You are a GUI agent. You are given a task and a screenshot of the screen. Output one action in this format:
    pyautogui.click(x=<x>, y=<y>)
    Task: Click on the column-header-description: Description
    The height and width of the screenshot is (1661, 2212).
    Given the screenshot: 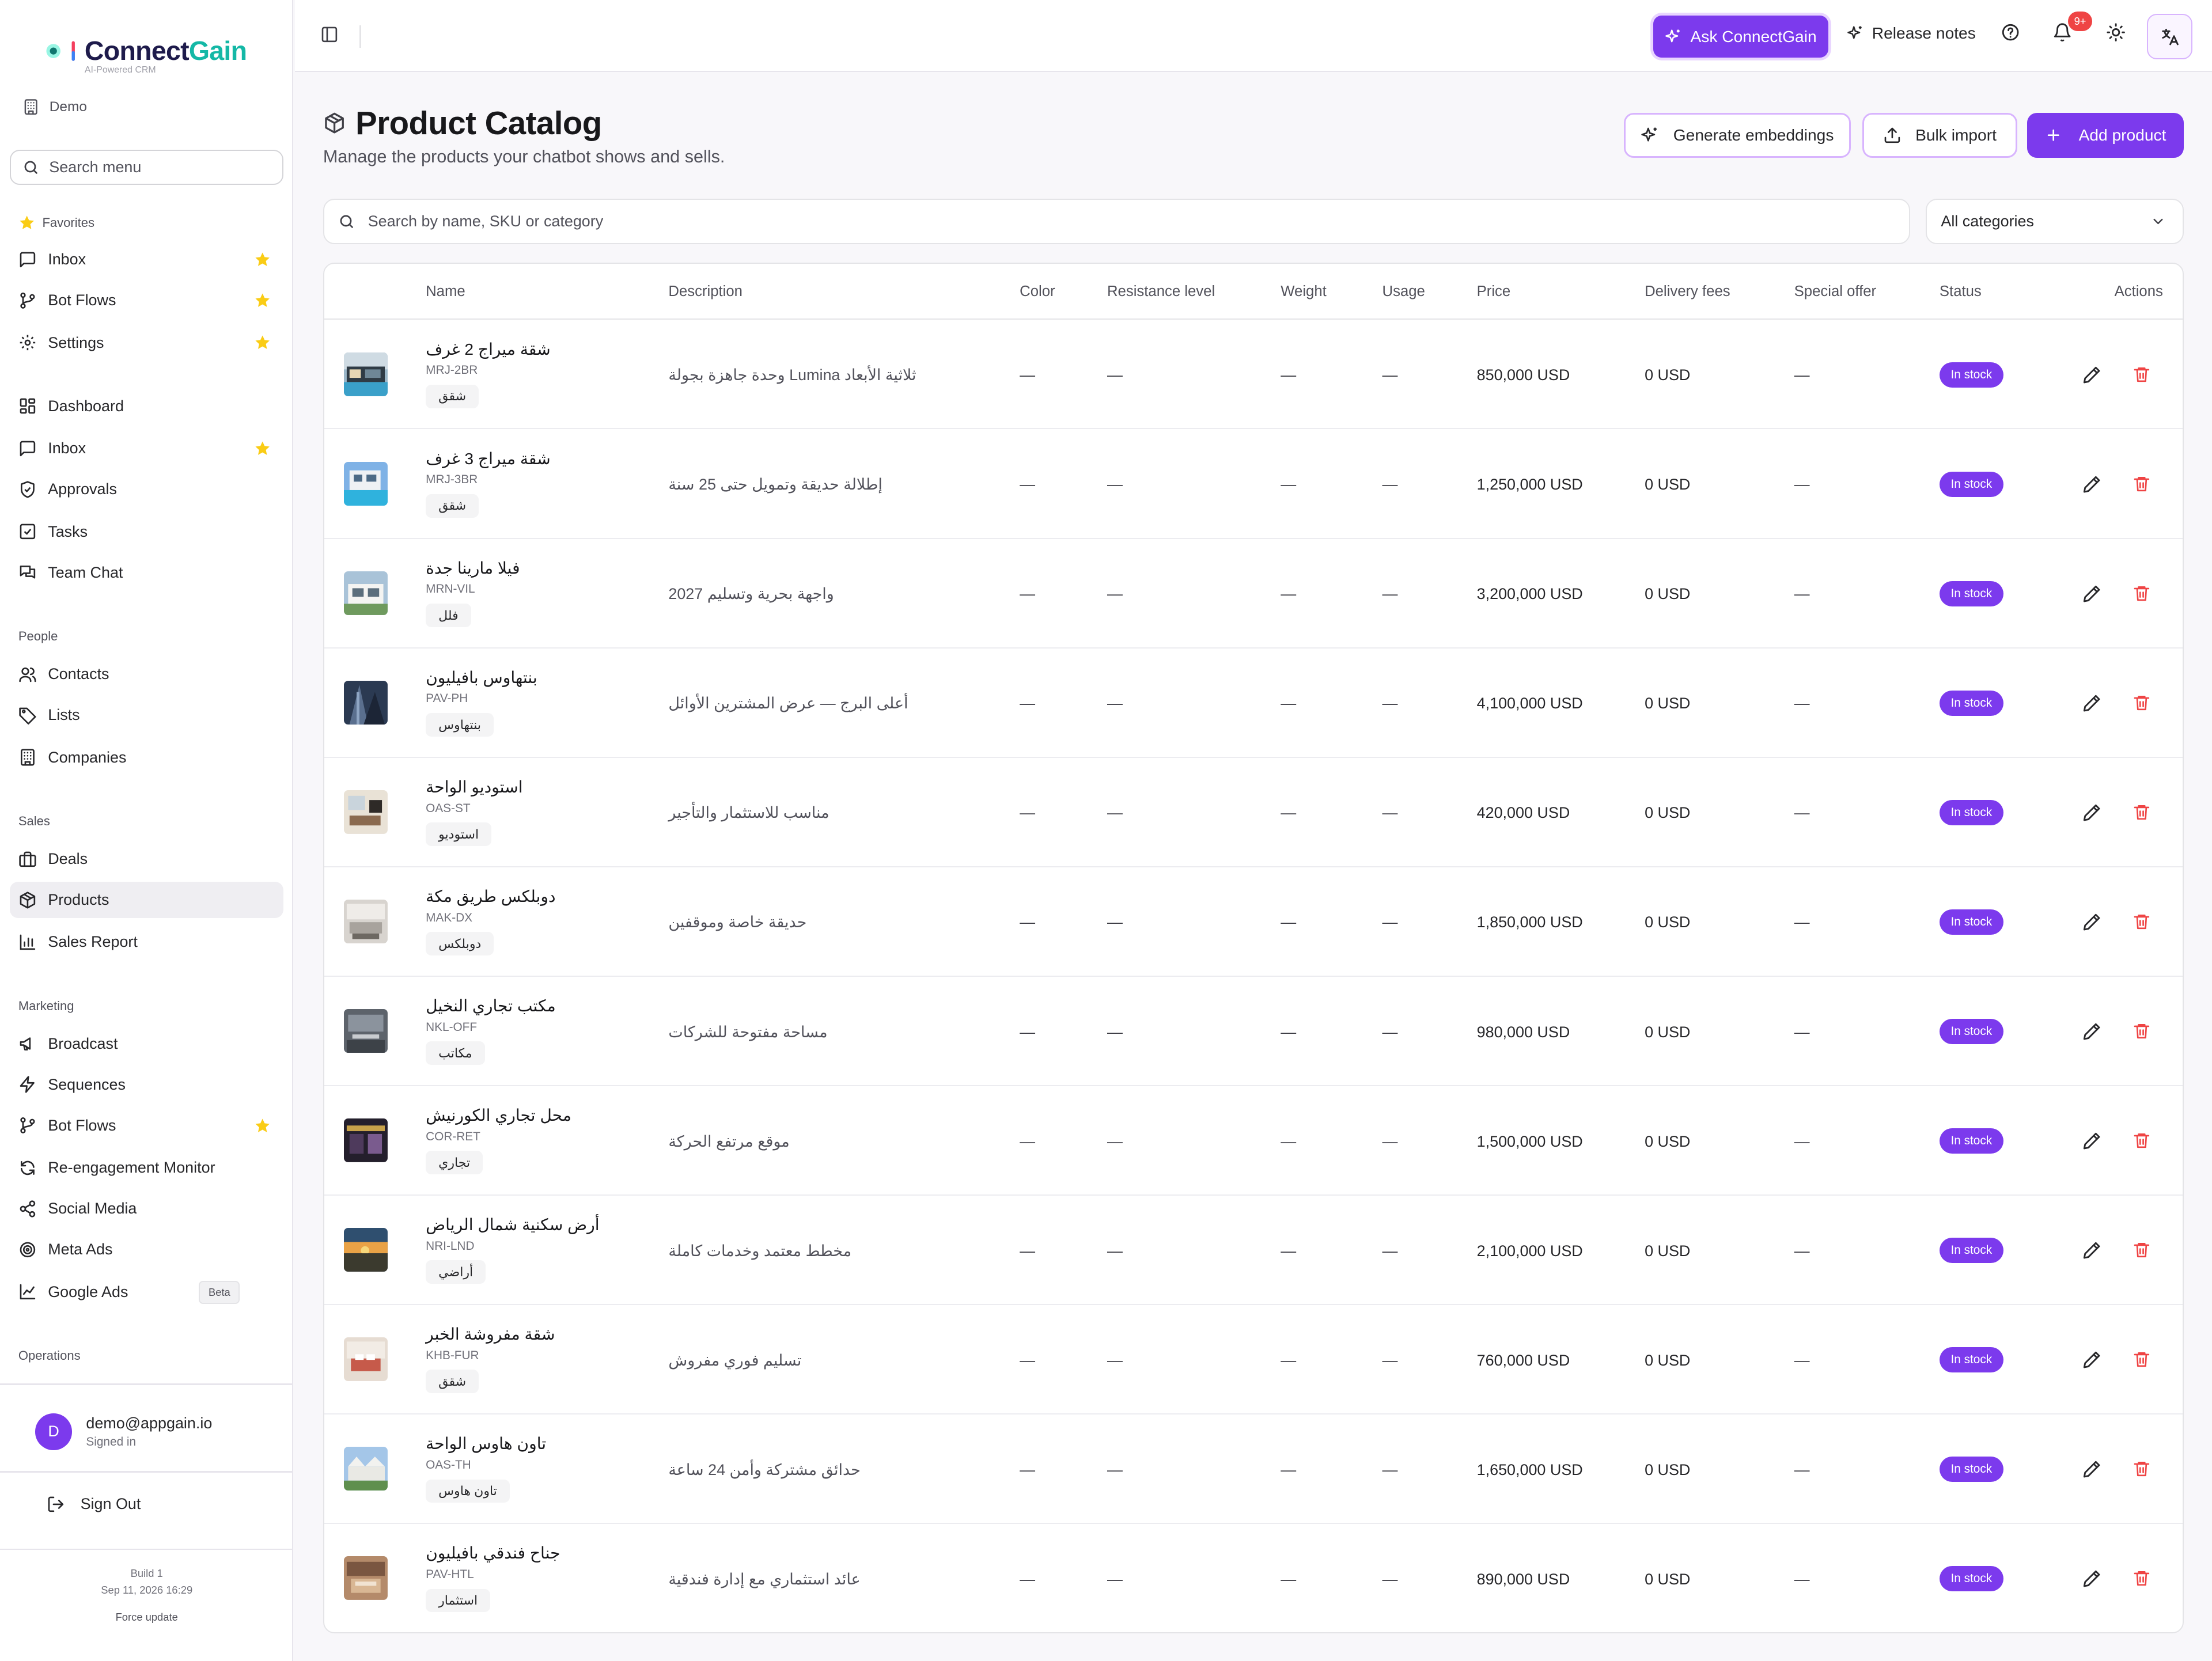 What is the action you would take?
    pyautogui.click(x=705, y=291)
    